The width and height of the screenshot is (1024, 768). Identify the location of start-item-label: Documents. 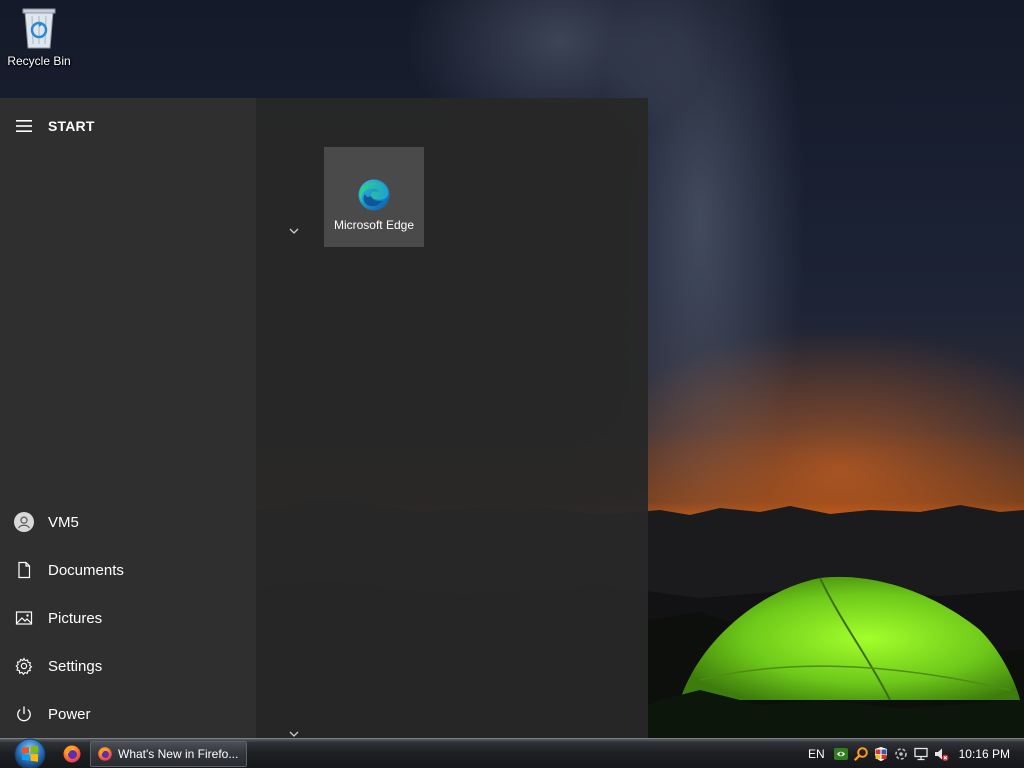
(86, 570).